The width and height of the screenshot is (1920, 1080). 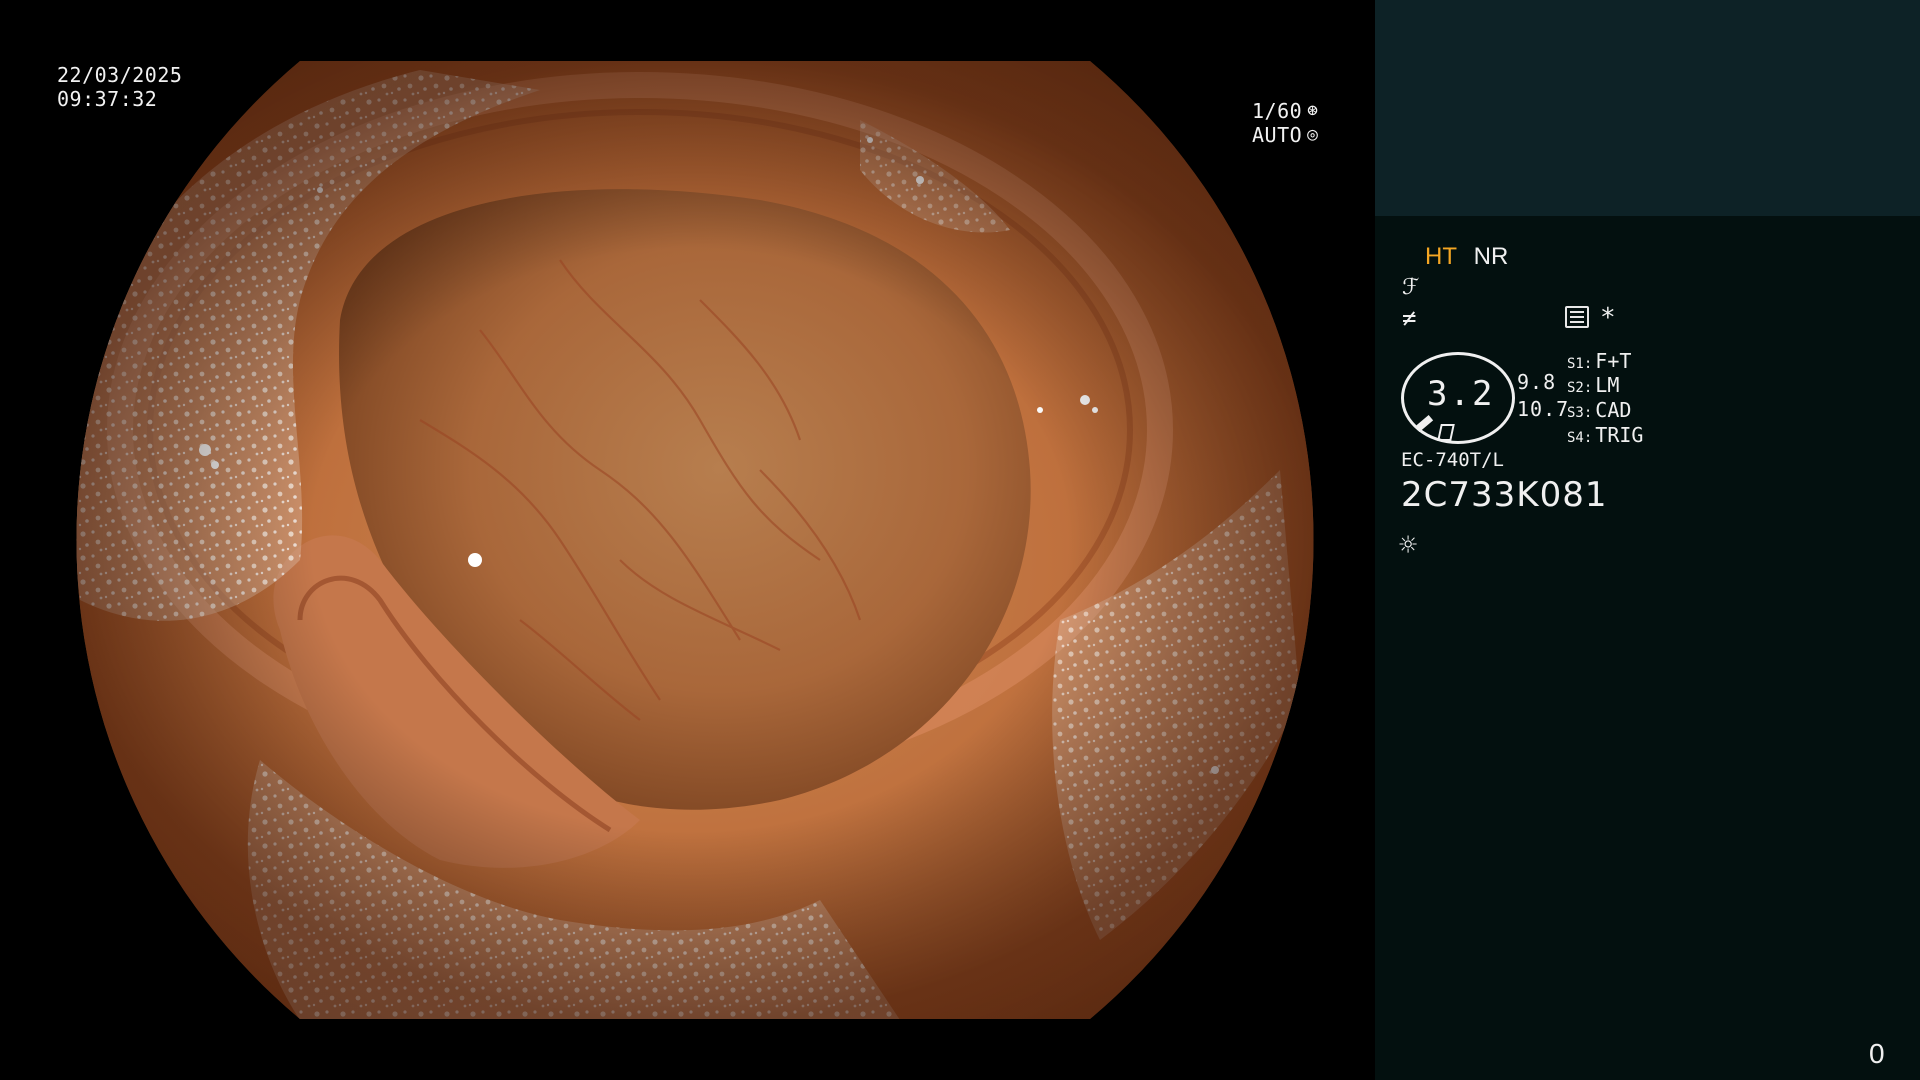 What do you see at coordinates (1613, 410) in the screenshot?
I see `switch-value: CAD` at bounding box center [1613, 410].